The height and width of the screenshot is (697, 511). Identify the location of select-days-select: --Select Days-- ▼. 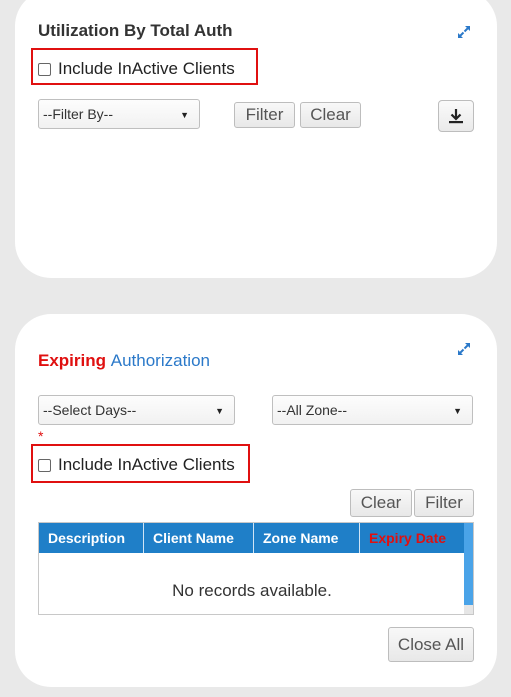
(136, 410).